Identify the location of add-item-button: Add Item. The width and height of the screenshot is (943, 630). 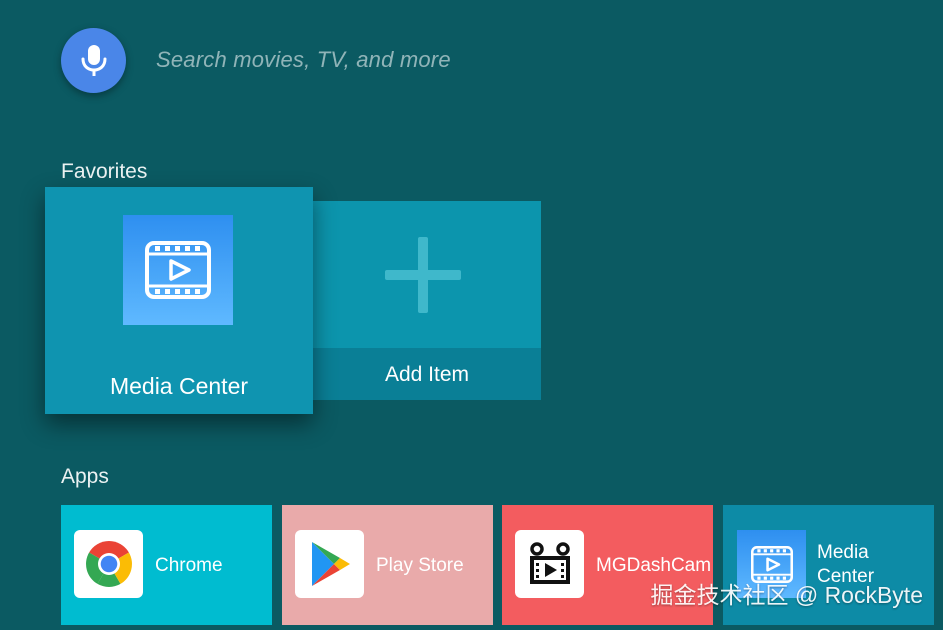
(427, 300).